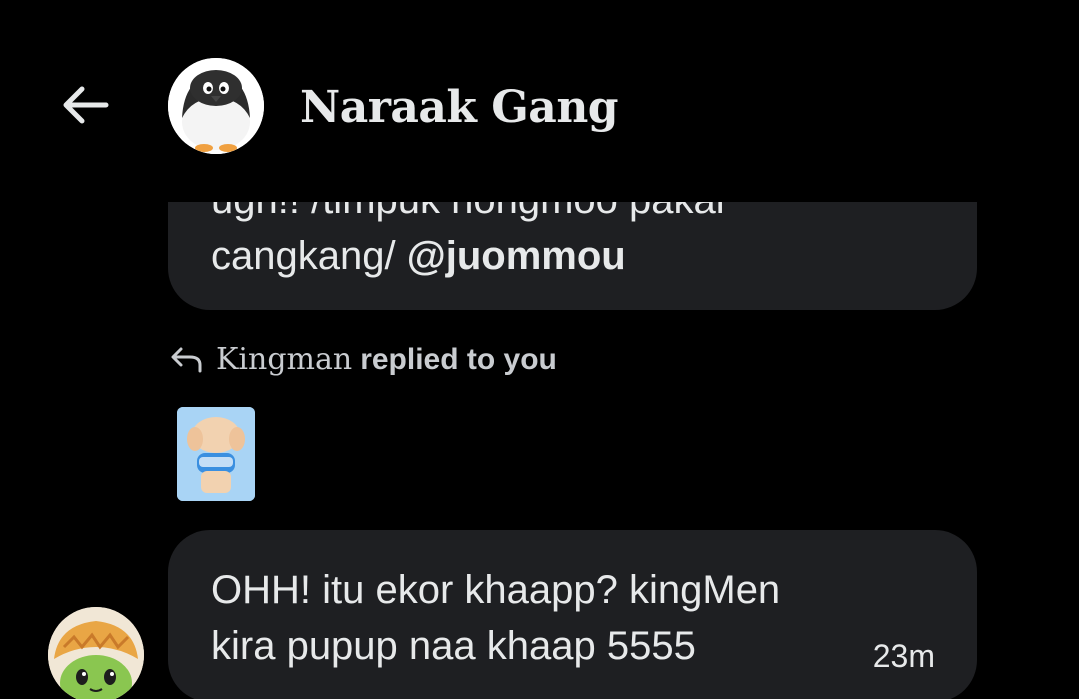  What do you see at coordinates (459, 107) in the screenshot?
I see `group-title: Naraak Gang` at bounding box center [459, 107].